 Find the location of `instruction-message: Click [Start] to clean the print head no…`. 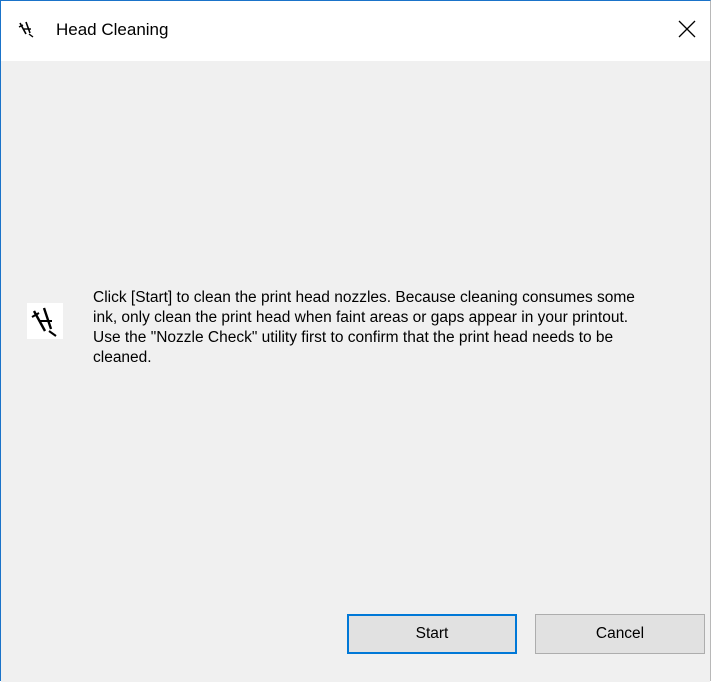

instruction-message: Click [Start] to clean the print head no… is located at coordinates (364, 327).